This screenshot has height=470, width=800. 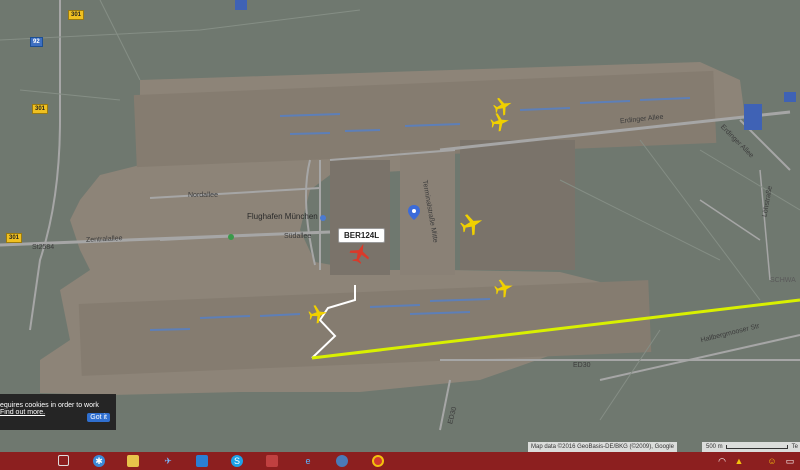 I want to click on map-scale: 500 m Te, so click(x=751, y=447).